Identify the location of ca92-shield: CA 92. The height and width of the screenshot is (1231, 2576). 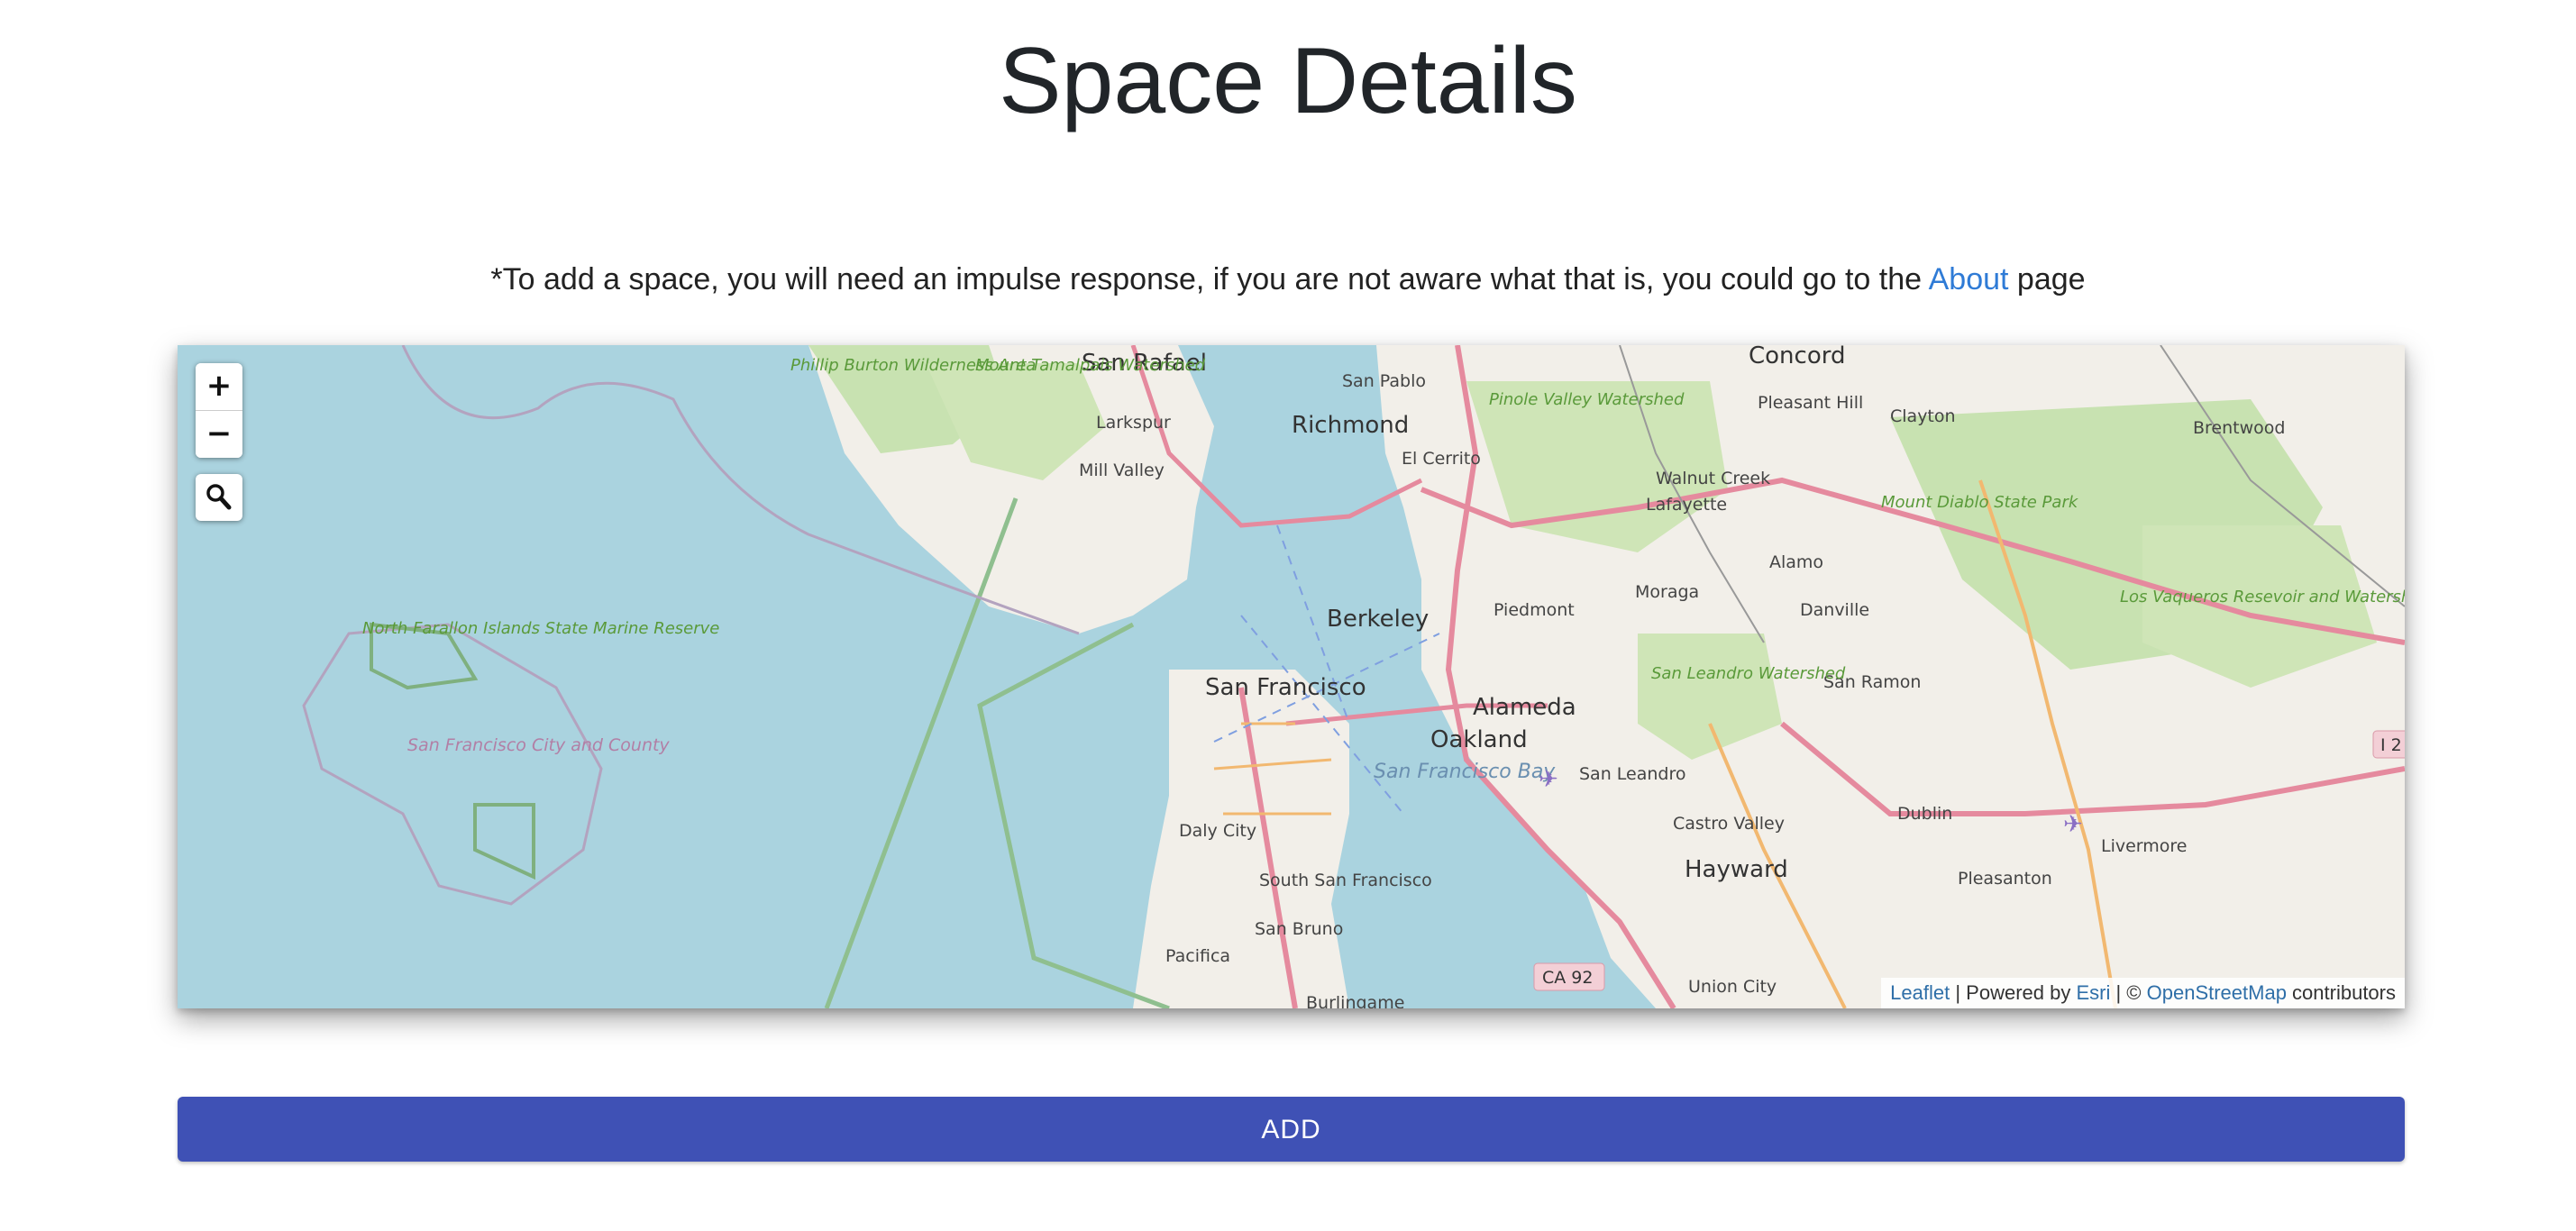
(1569, 976).